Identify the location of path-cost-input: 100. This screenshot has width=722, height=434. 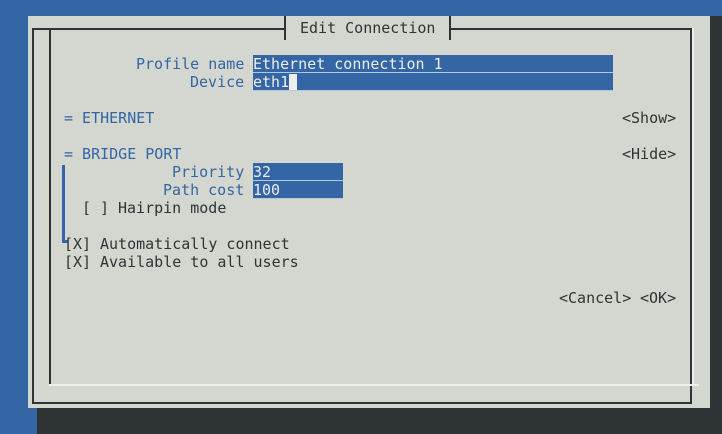
(298, 190).